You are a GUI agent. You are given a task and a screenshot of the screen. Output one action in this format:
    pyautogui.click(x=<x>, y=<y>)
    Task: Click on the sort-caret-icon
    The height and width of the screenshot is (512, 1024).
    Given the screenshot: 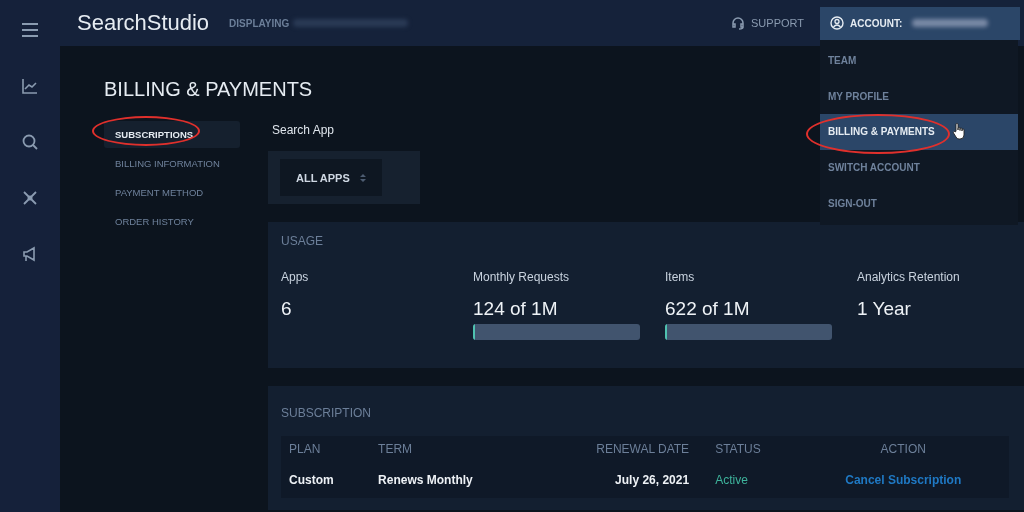 What is the action you would take?
    pyautogui.click(x=363, y=177)
    